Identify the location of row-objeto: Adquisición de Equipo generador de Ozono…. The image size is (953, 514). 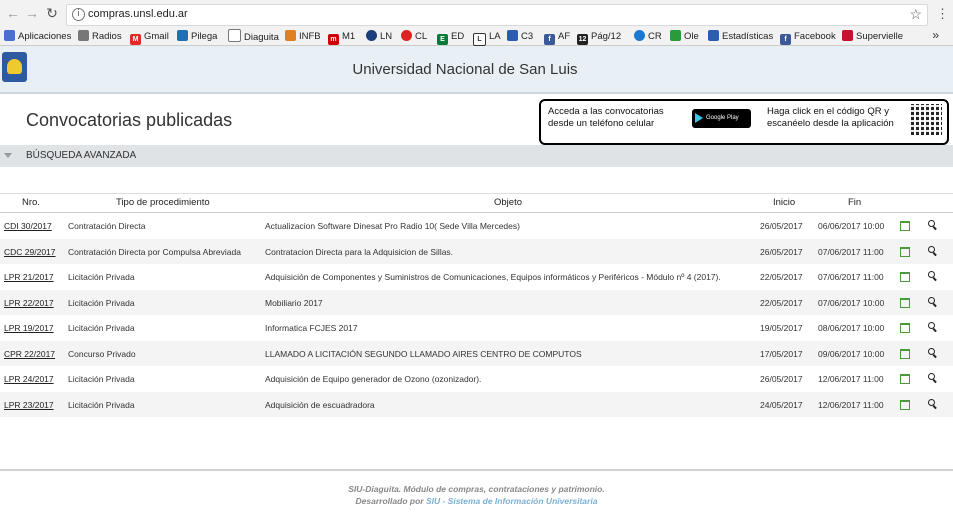
(373, 379).